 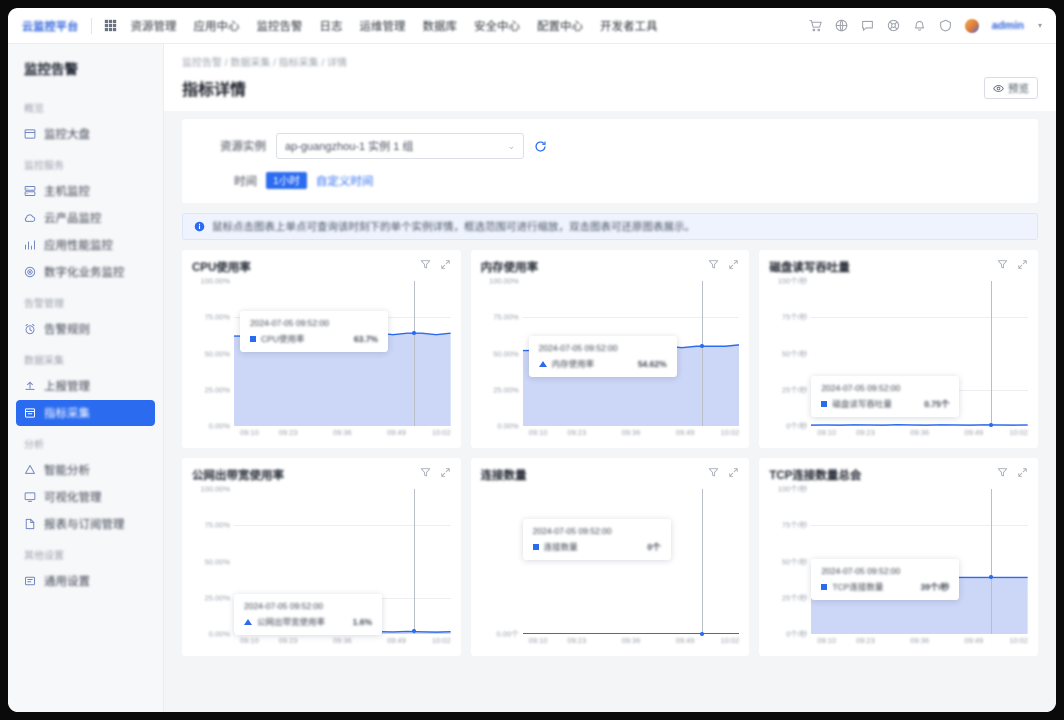 What do you see at coordinates (610, 77) in the screenshot?
I see `page-header: 监控告警 / 数据采集 / 指标采集 / 详情 指标详情 预览` at bounding box center [610, 77].